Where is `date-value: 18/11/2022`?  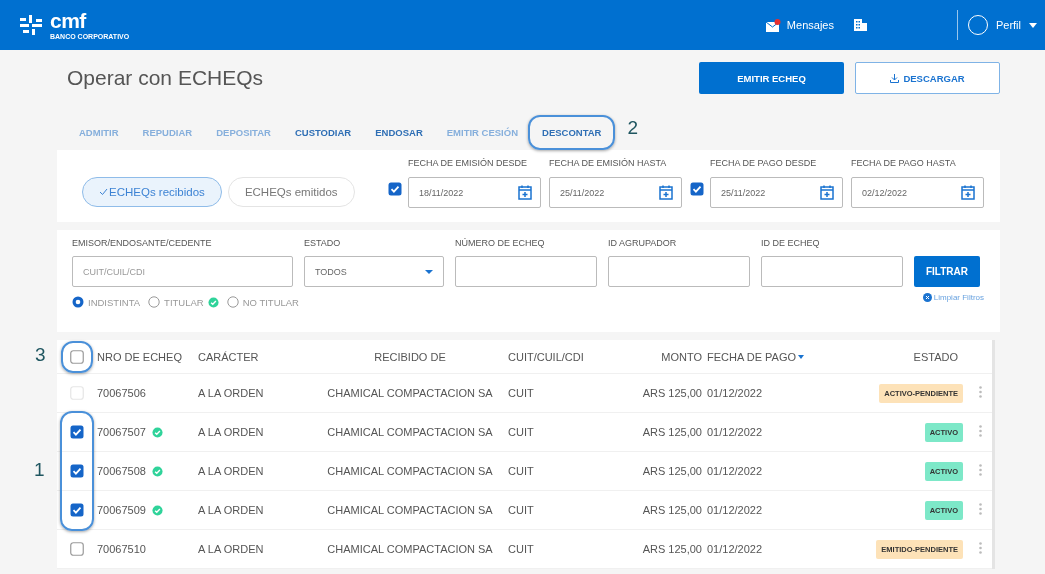
date-value: 18/11/2022 is located at coordinates (441, 192).